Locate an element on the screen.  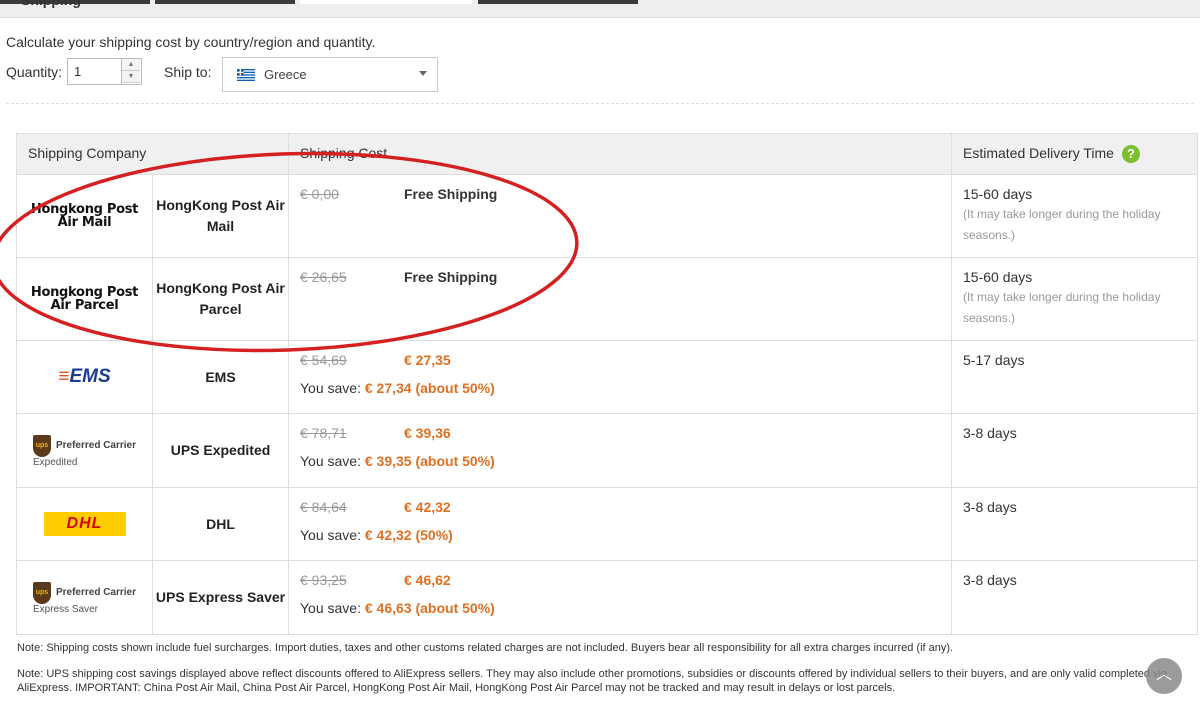
carrier-logo: Hongkong Post Air Mail is located at coordinates (84, 216).